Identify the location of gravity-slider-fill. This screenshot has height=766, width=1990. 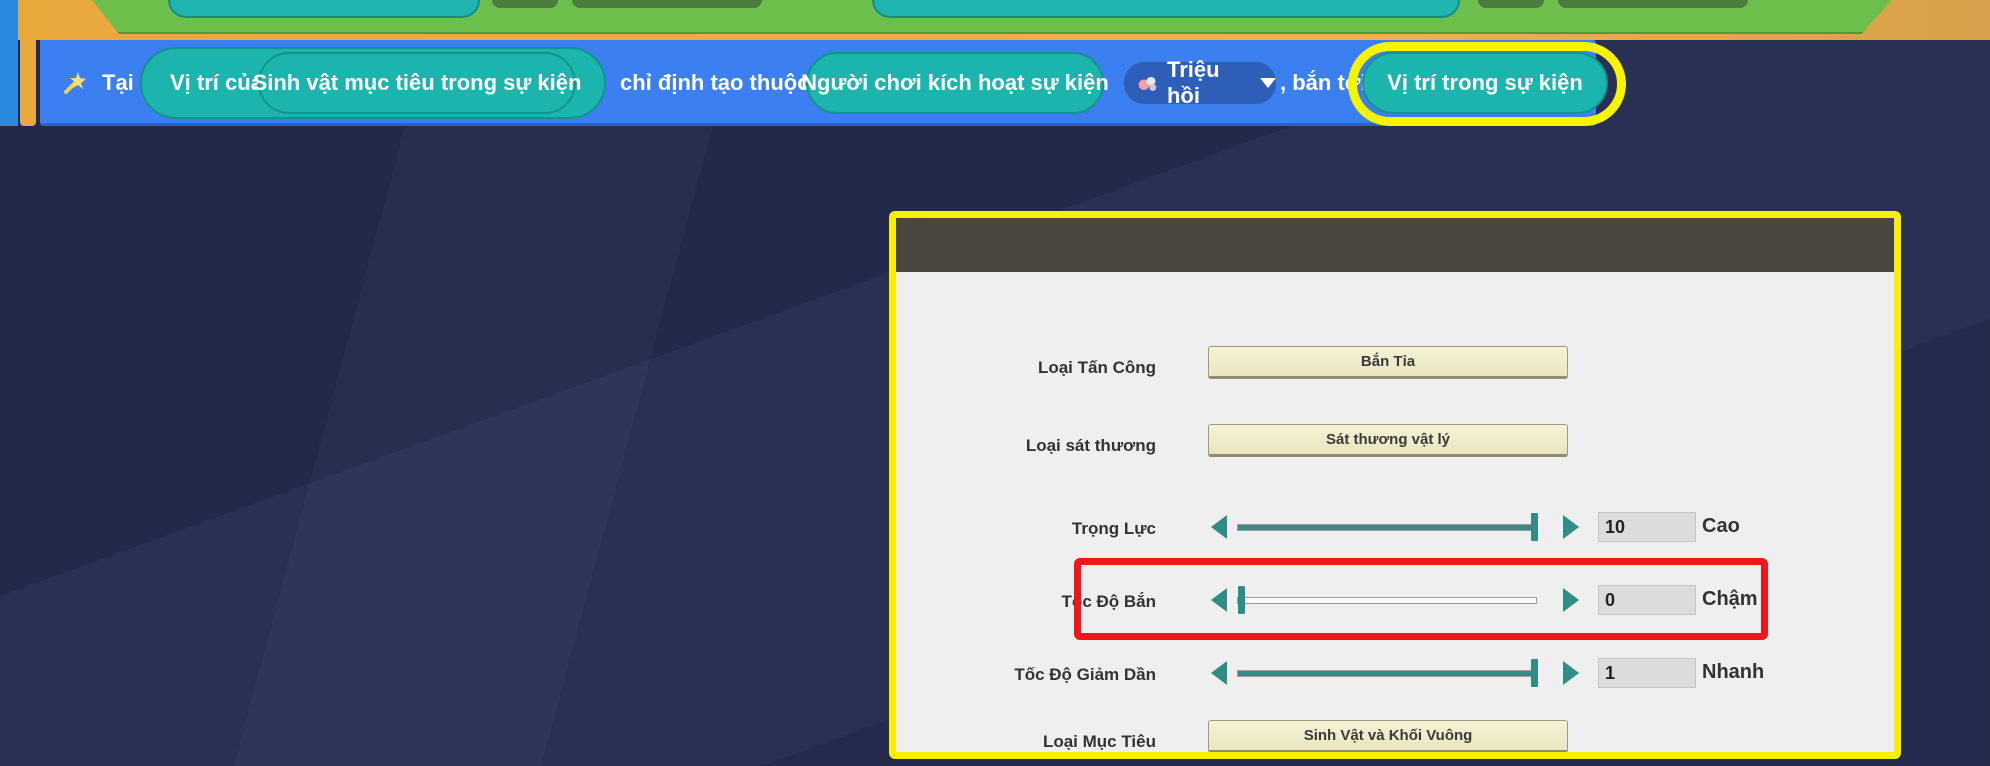
(1387, 527).